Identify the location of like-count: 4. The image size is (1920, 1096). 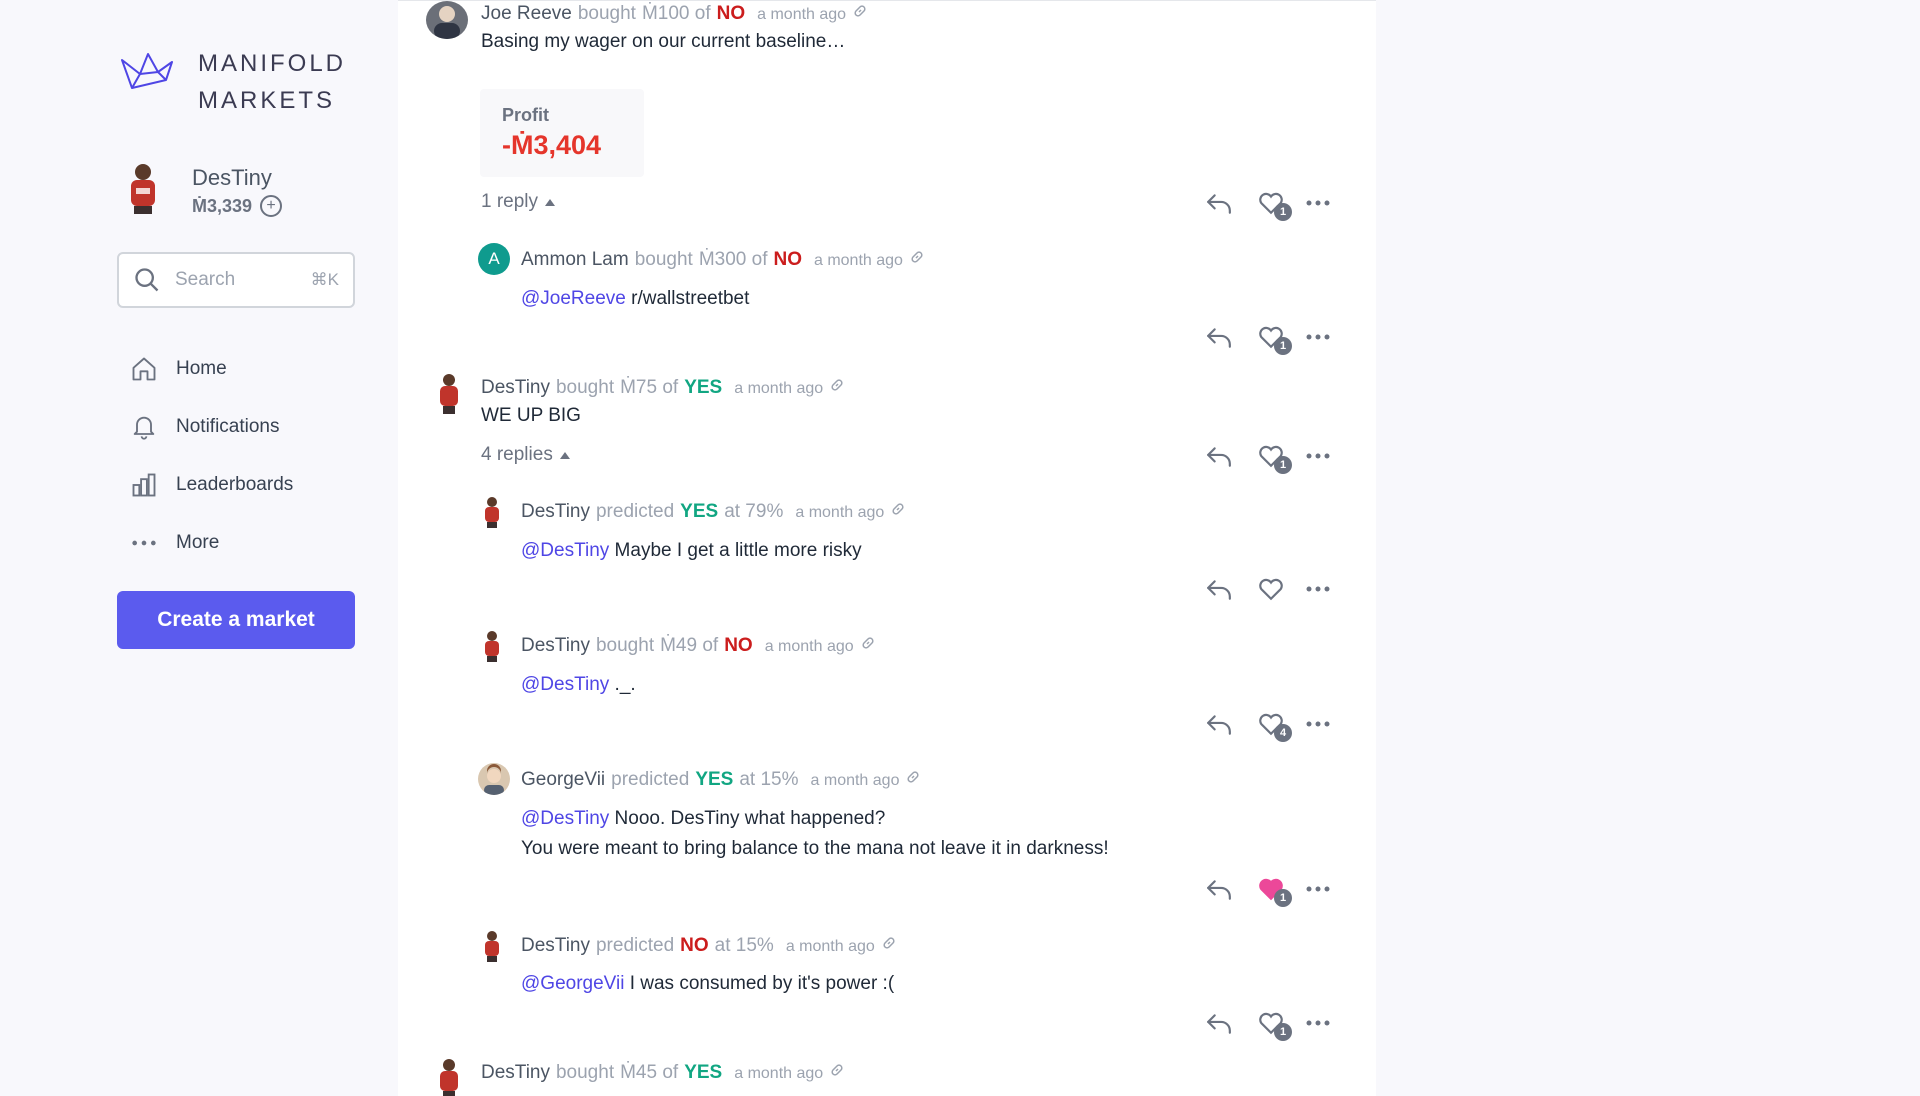
(1283, 733).